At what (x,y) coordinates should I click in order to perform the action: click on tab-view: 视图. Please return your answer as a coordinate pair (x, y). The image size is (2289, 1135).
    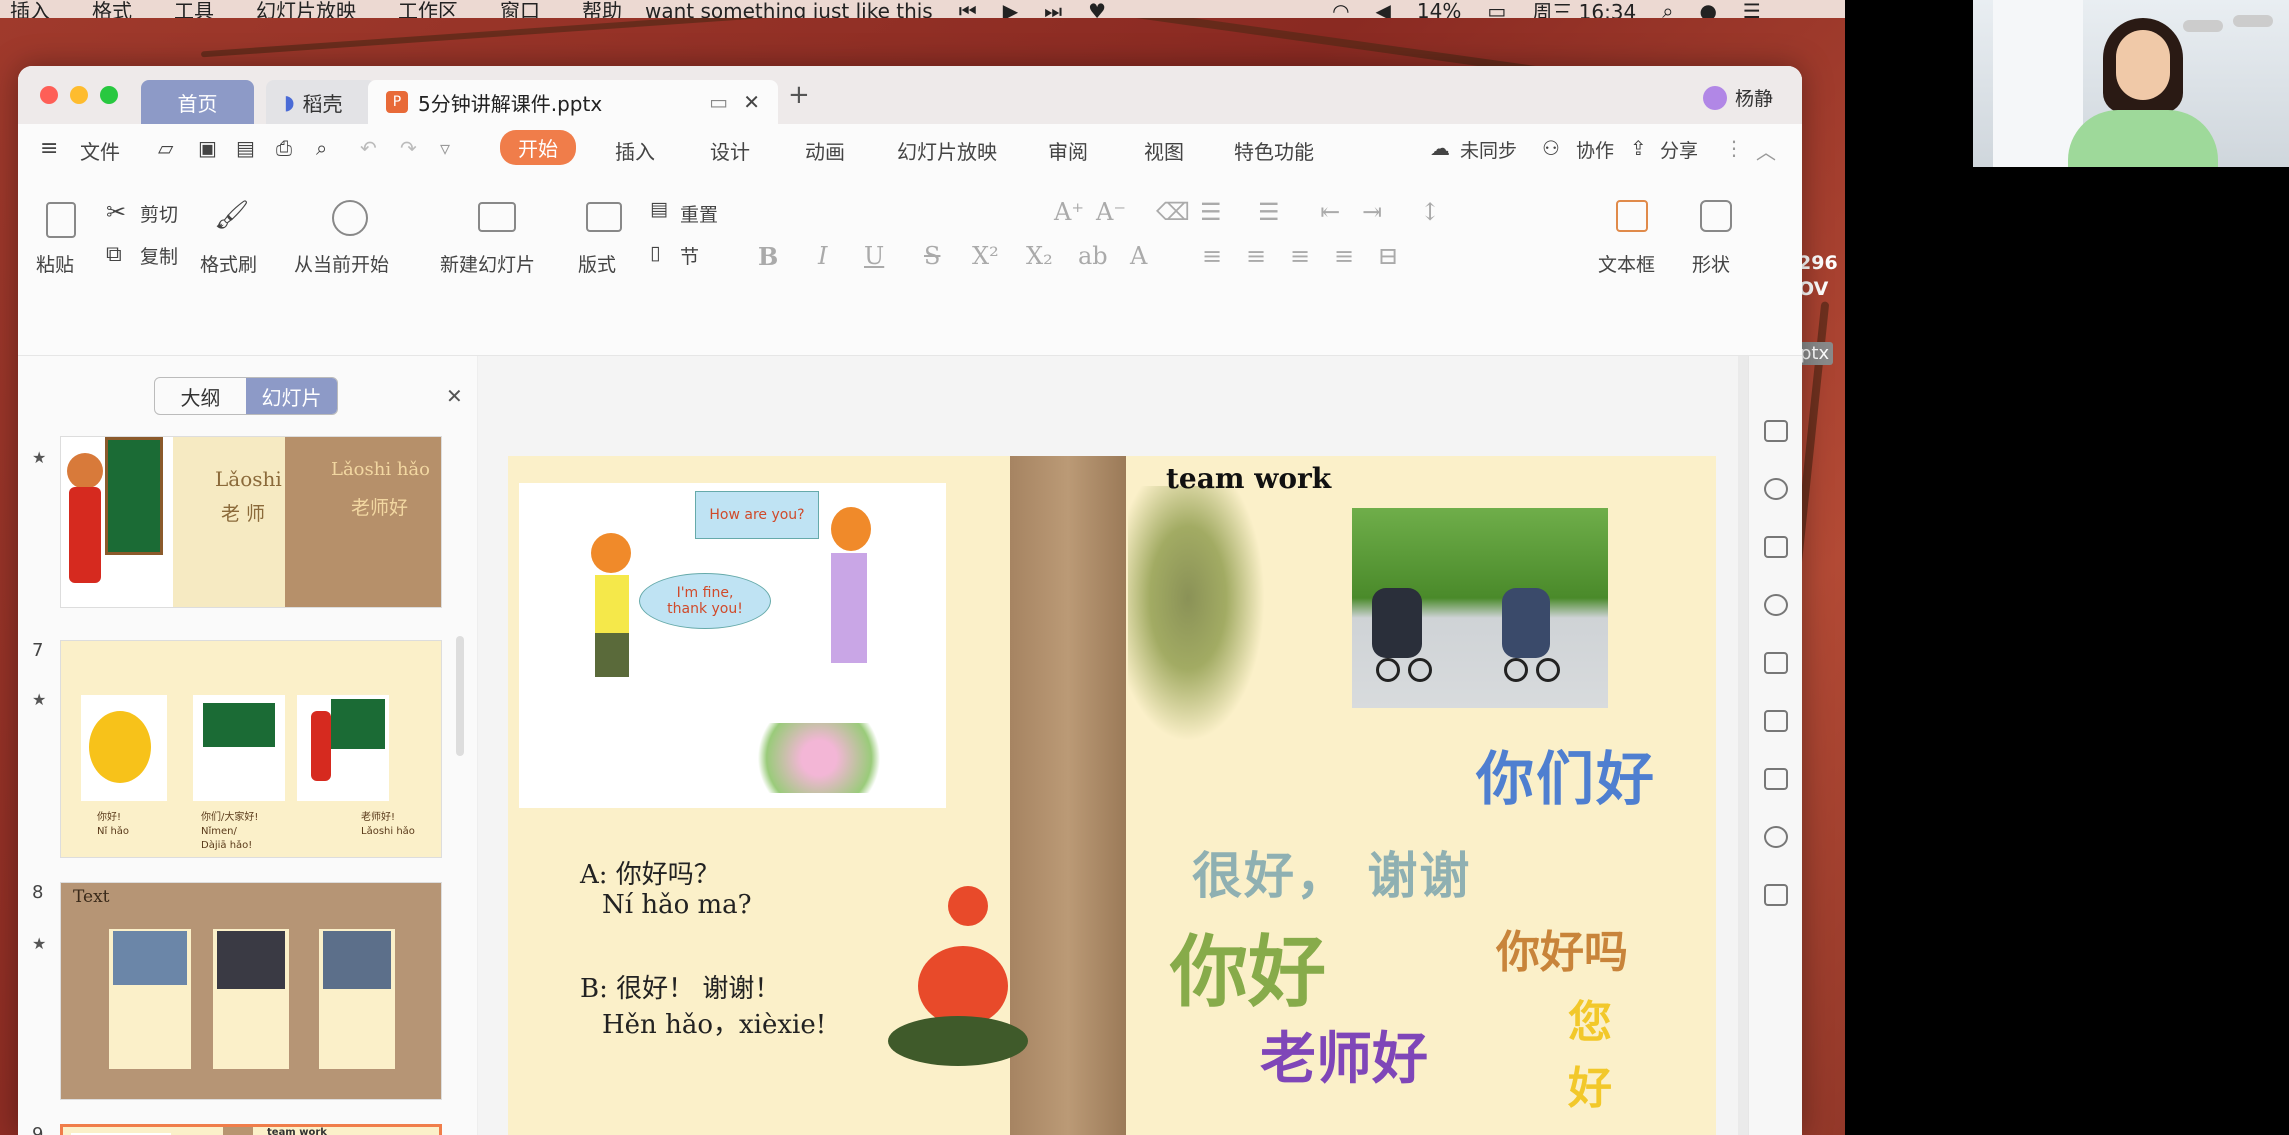
    Looking at the image, I should click on (1164, 150).